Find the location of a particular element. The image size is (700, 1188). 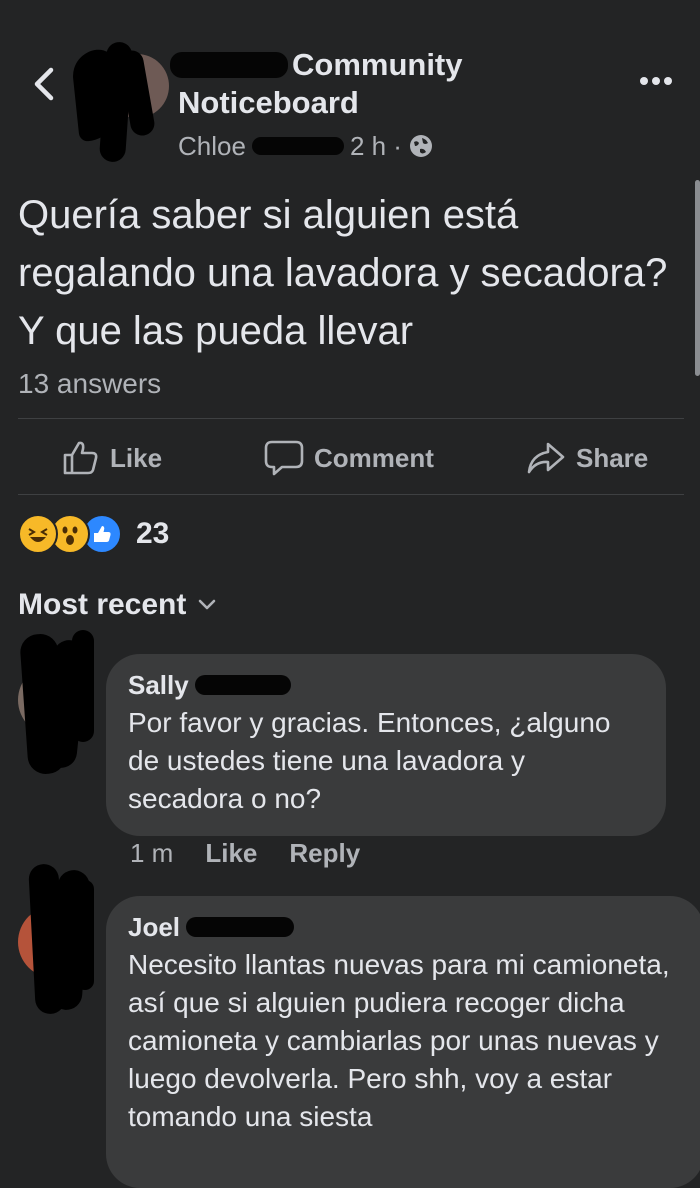

scrollbar is located at coordinates (697, 278).